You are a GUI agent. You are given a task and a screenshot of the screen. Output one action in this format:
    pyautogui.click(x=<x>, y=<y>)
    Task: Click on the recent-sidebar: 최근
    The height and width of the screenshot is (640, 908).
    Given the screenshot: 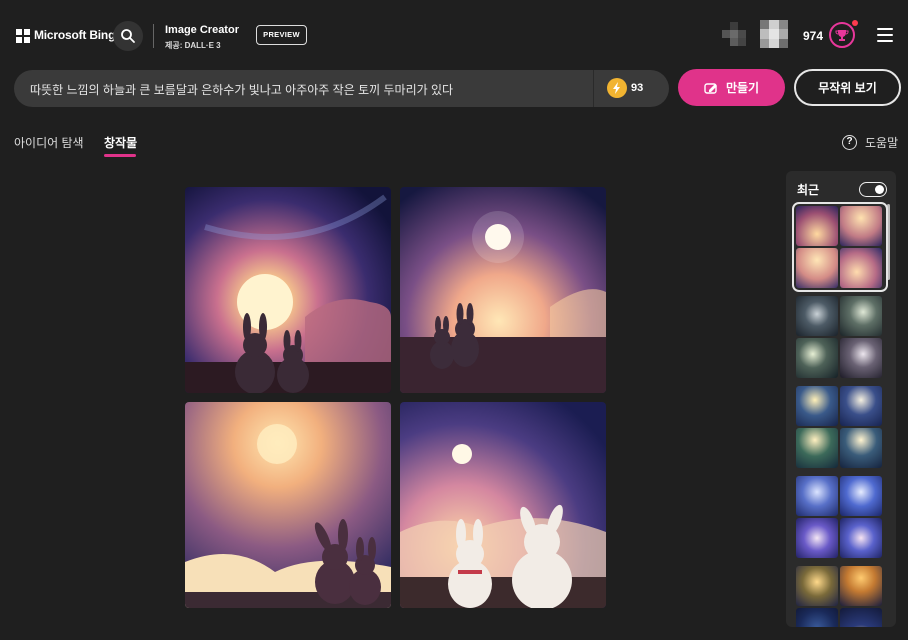 What is the action you would take?
    pyautogui.click(x=841, y=399)
    